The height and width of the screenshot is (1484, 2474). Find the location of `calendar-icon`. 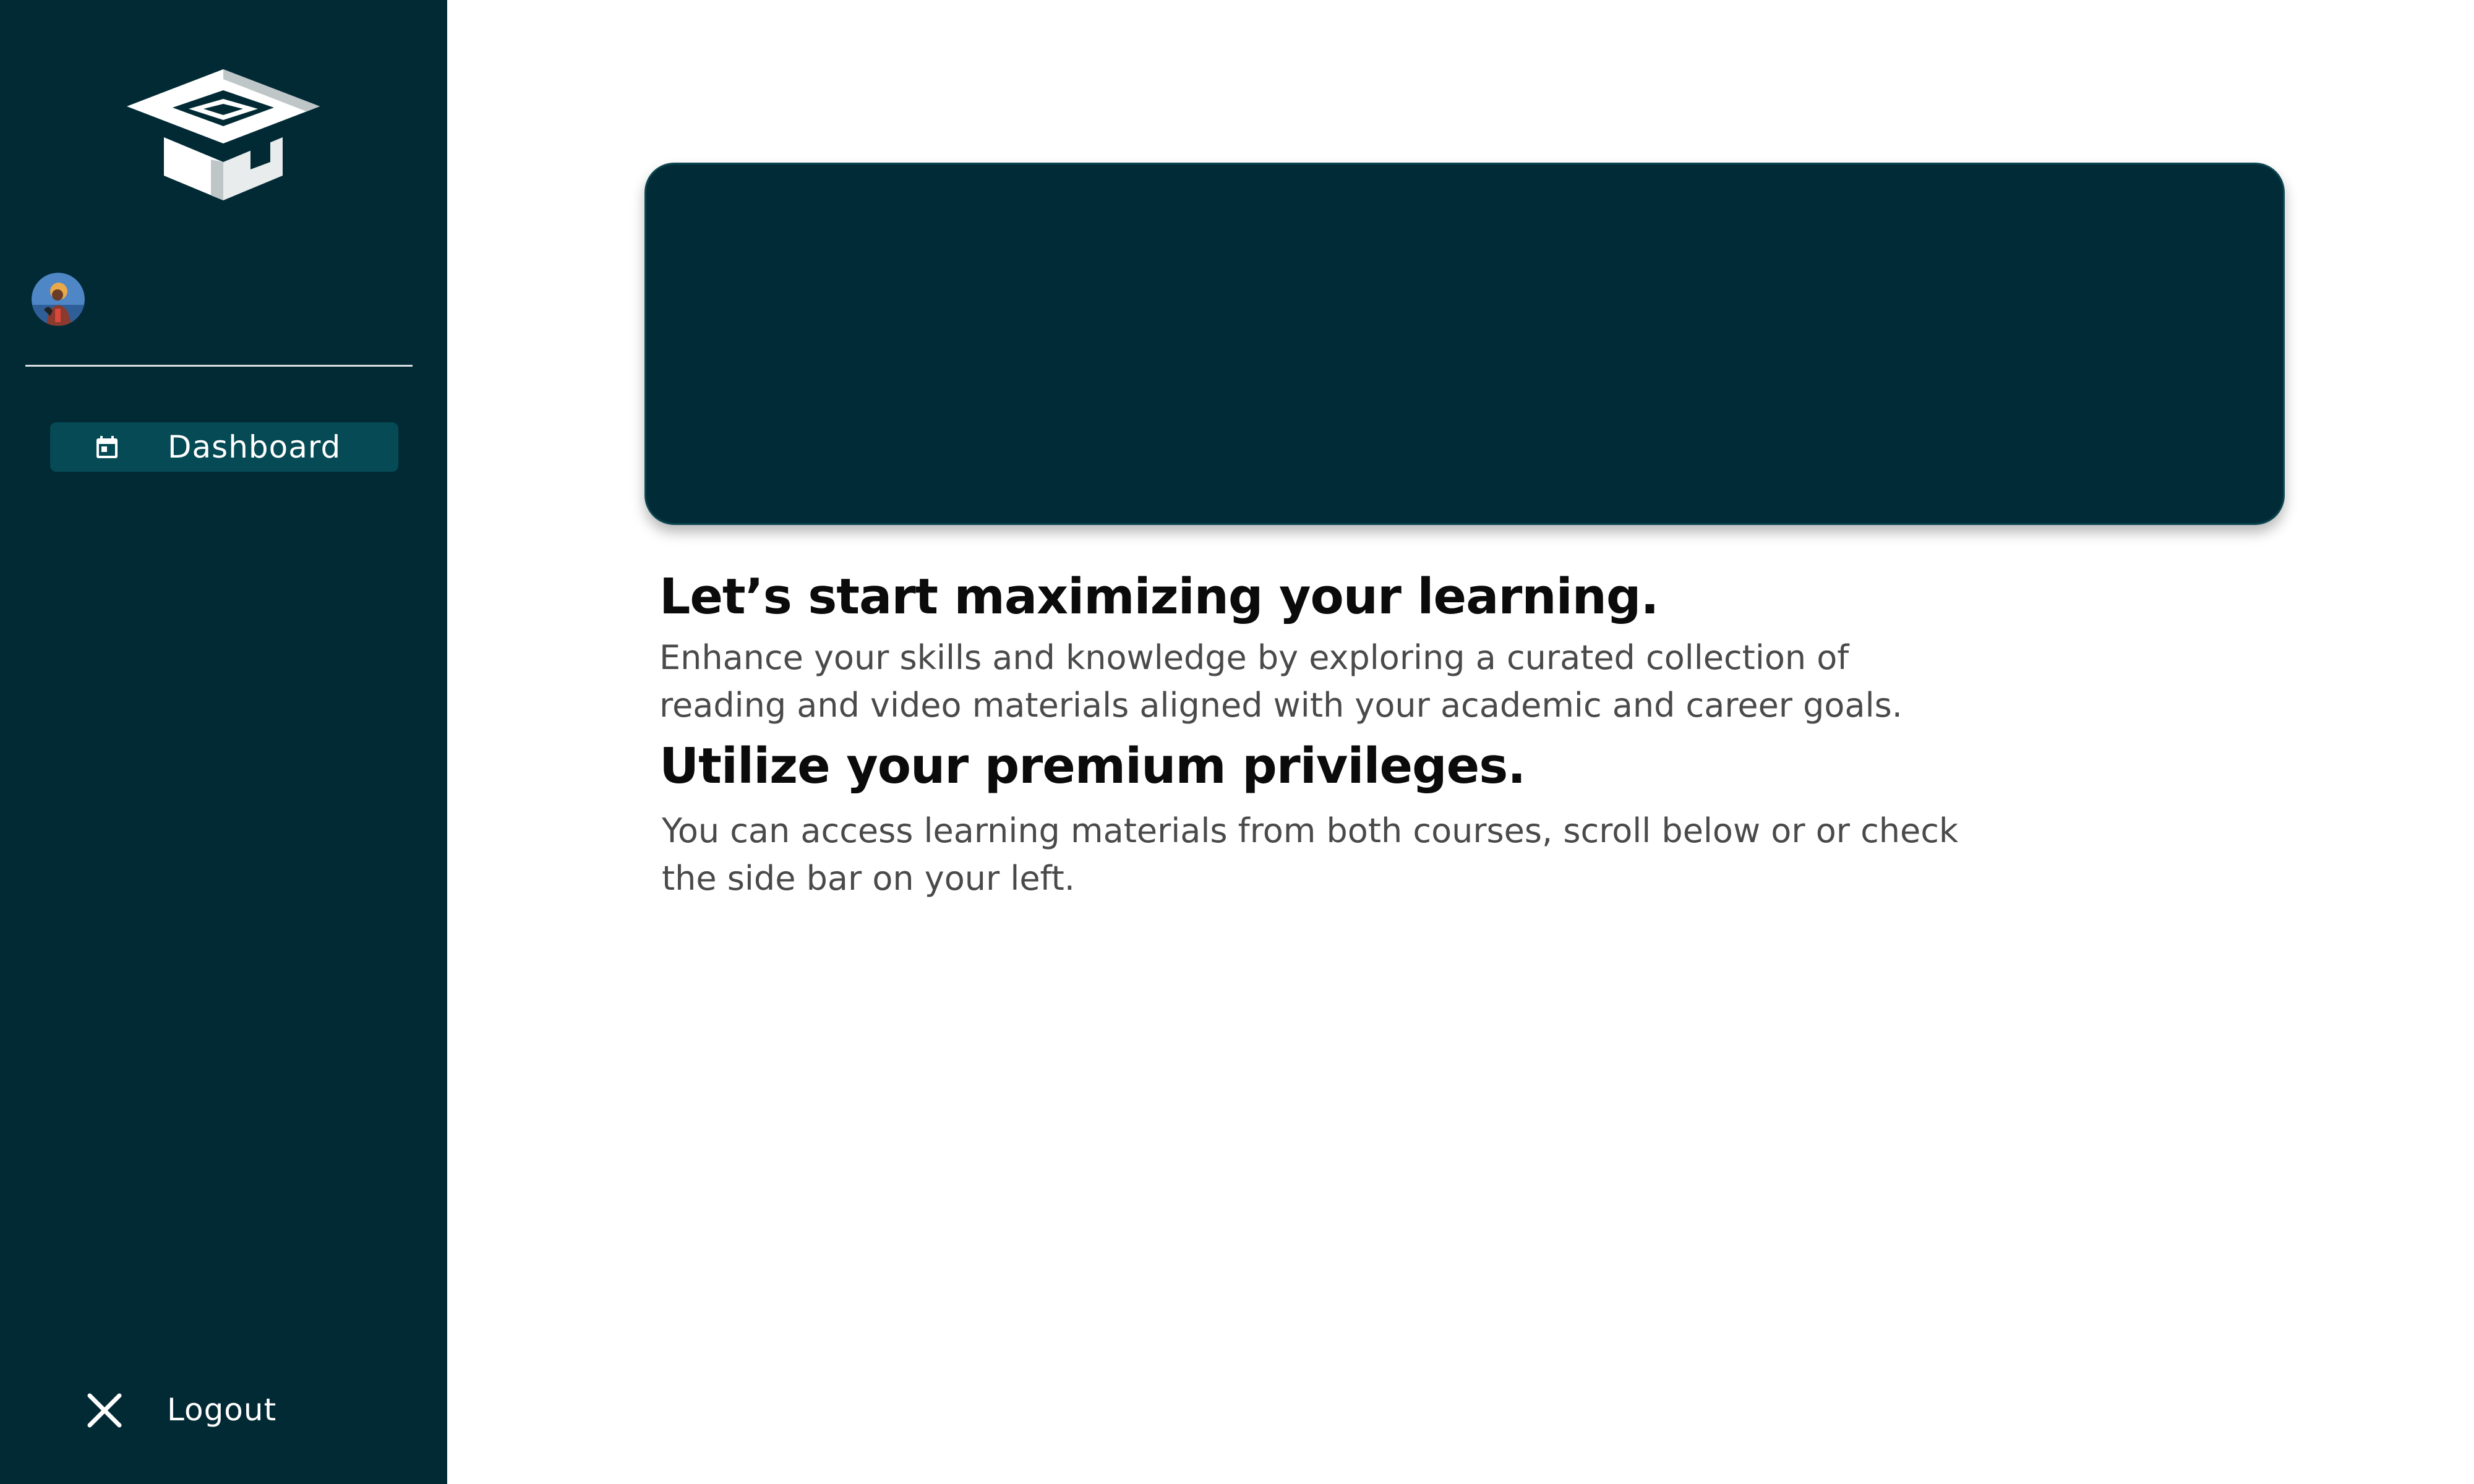

calendar-icon is located at coordinates (107, 447).